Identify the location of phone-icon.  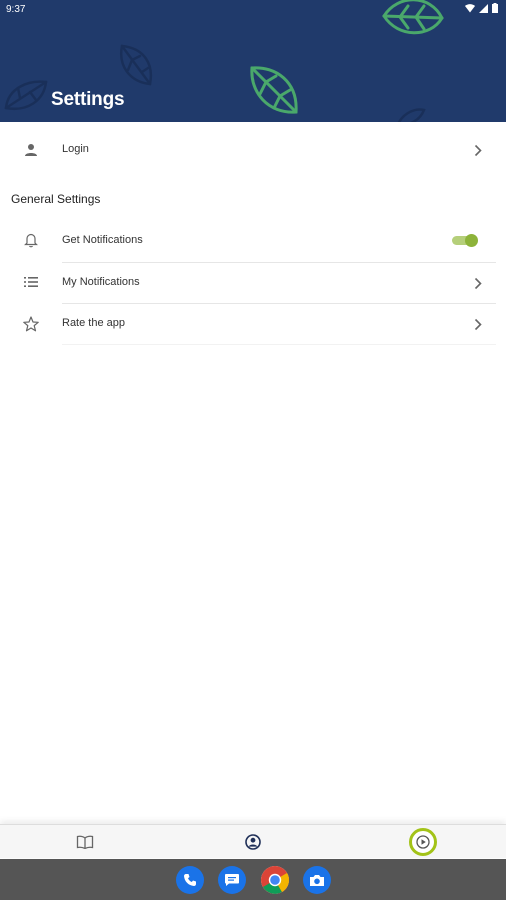
(190, 880).